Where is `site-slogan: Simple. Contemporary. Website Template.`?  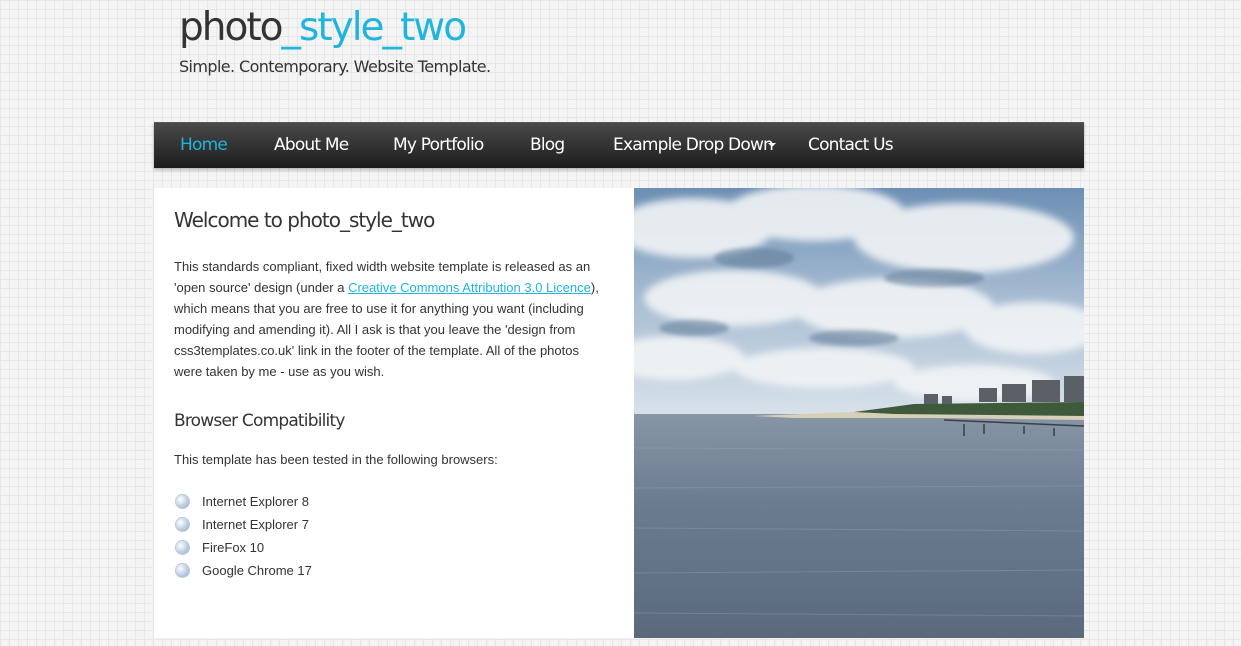 site-slogan: Simple. Contemporary. Website Template. is located at coordinates (335, 66).